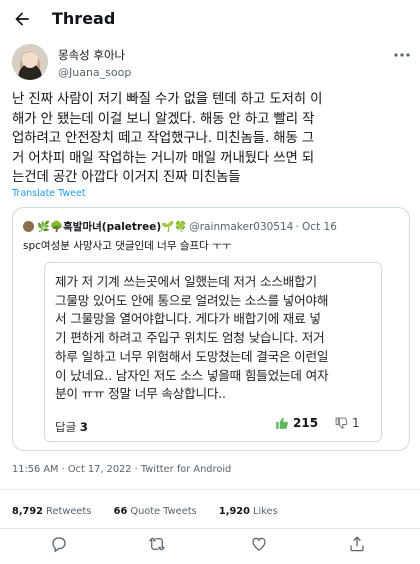 This screenshot has height=564, width=420. I want to click on tweet-text-line: 난 진짜 사람이 저기 빠질 수가 없을 텐데 하고 도저히 이, so click(167, 99).